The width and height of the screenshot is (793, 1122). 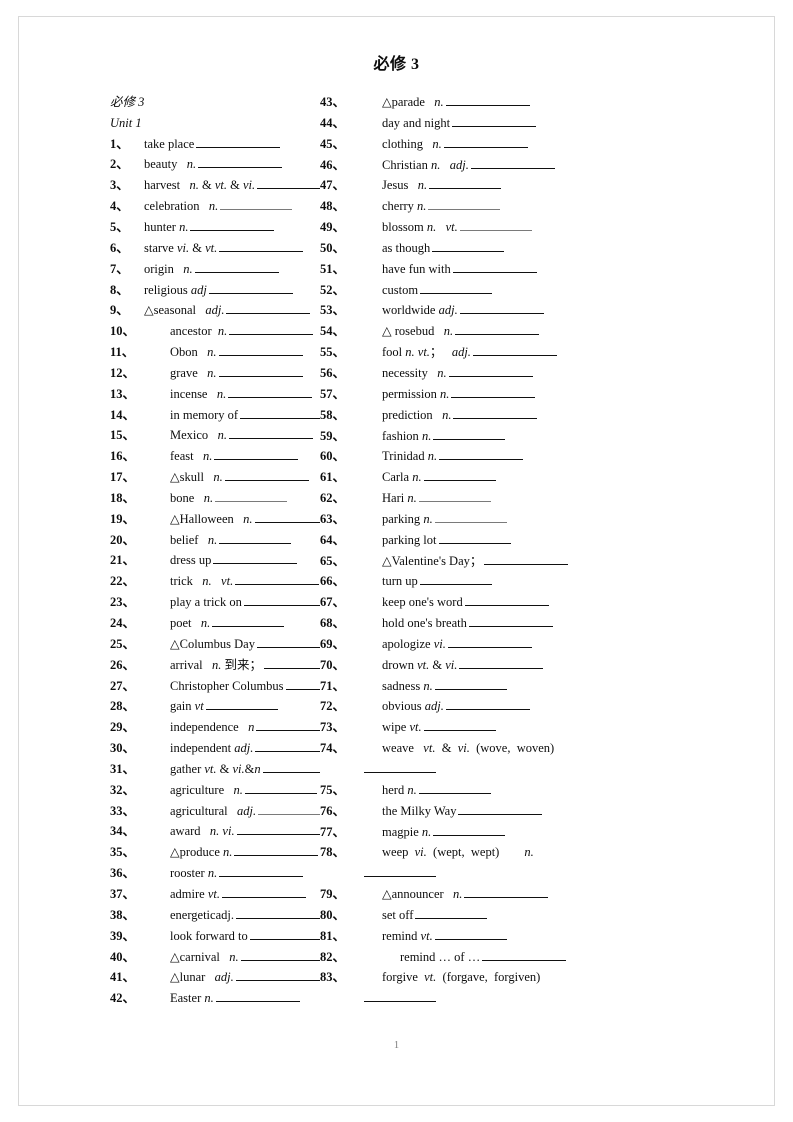 I want to click on entry-body: in memory of, so click(x=232, y=415).